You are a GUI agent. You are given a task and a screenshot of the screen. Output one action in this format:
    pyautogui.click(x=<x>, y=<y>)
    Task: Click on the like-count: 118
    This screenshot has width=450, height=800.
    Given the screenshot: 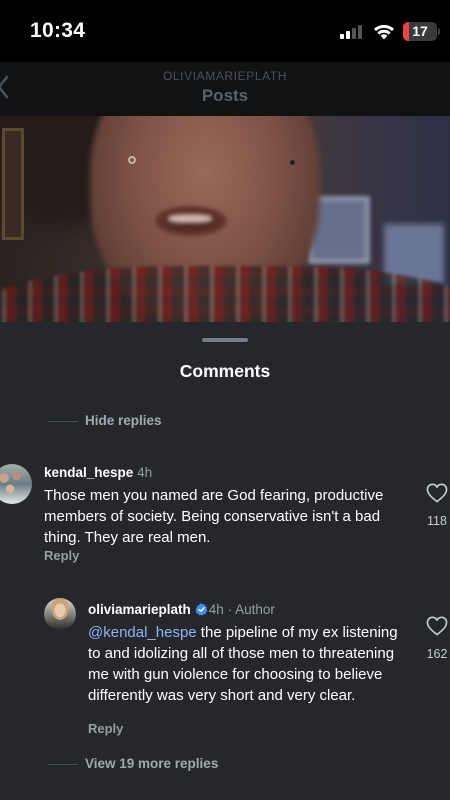 What is the action you would take?
    pyautogui.click(x=437, y=521)
    